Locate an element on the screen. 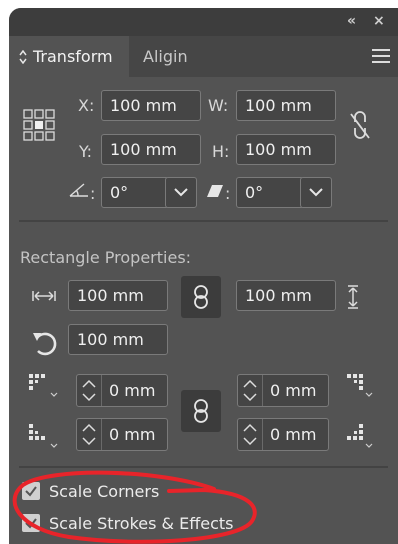 Image resolution: width=398 pixels, height=544 pixels. tab-bar: Transform Aligin is located at coordinates (203, 56).